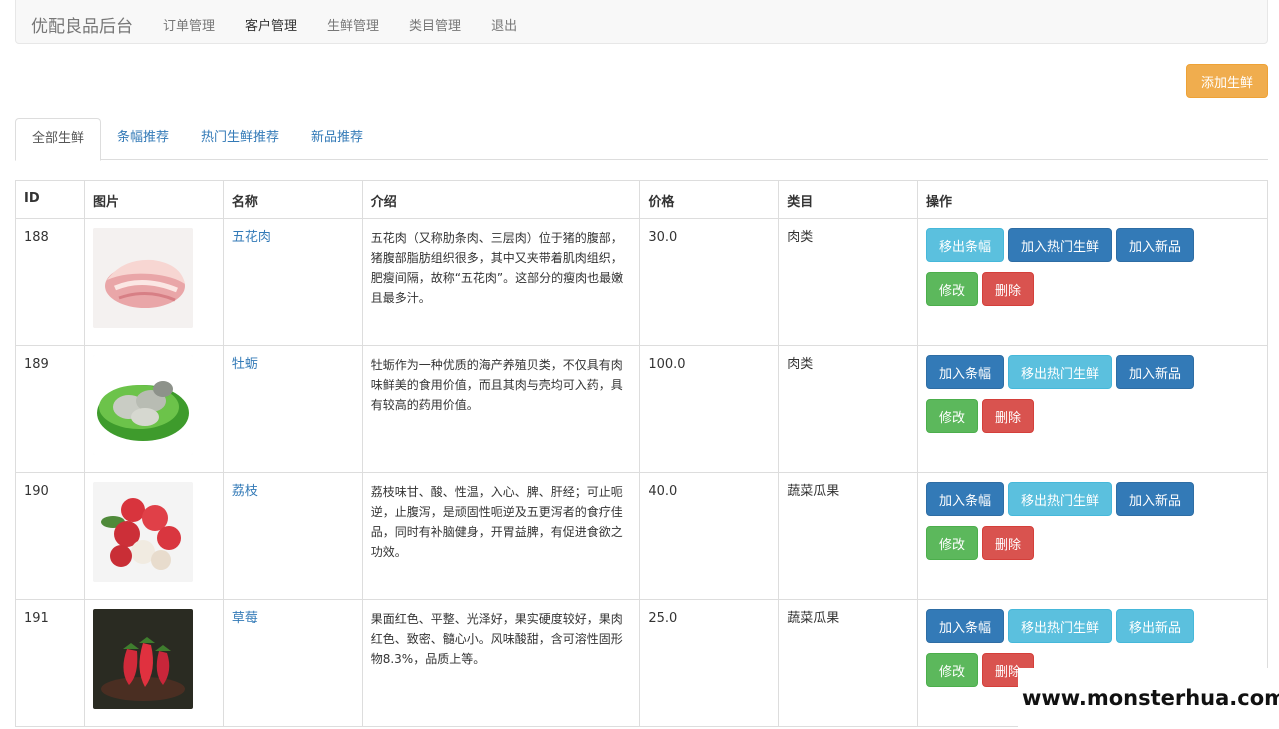  What do you see at coordinates (709, 663) in the screenshot?
I see `cell-price: 25.0` at bounding box center [709, 663].